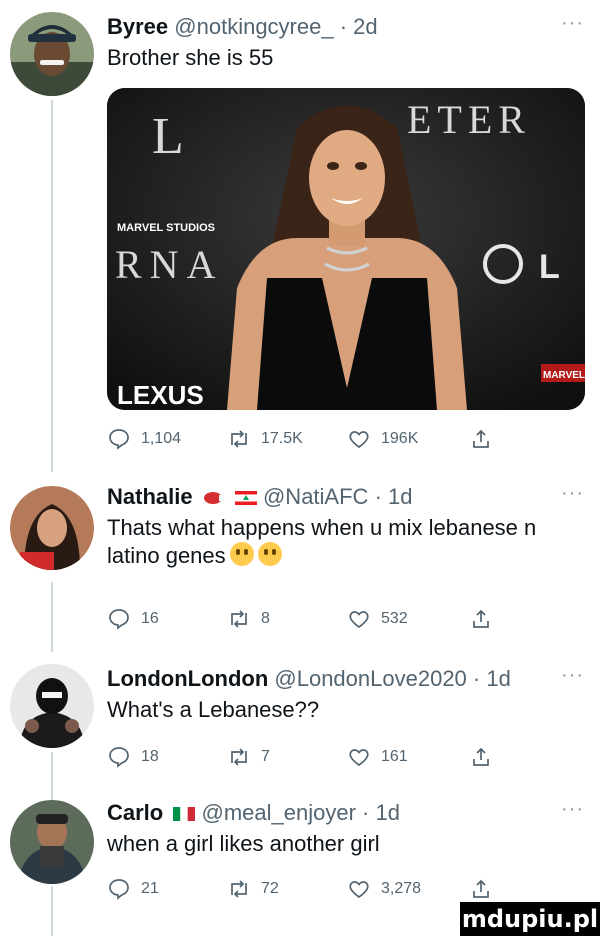 The height and width of the screenshot is (936, 600). I want to click on tweet-header: Nathalie @NatiAFC · 1d, so click(260, 496).